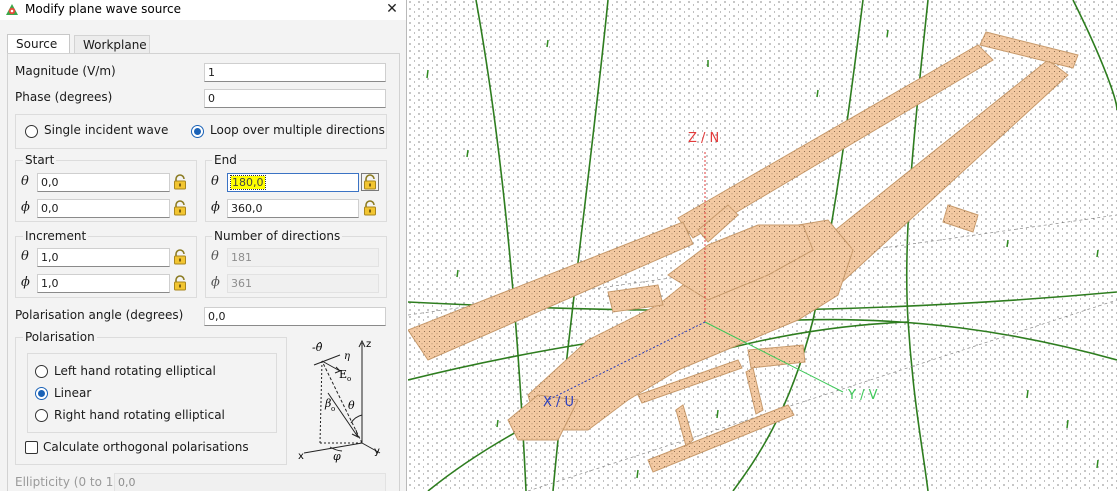 This screenshot has height=491, width=1117. What do you see at coordinates (225, 160) in the screenshot?
I see `end-title: End` at bounding box center [225, 160].